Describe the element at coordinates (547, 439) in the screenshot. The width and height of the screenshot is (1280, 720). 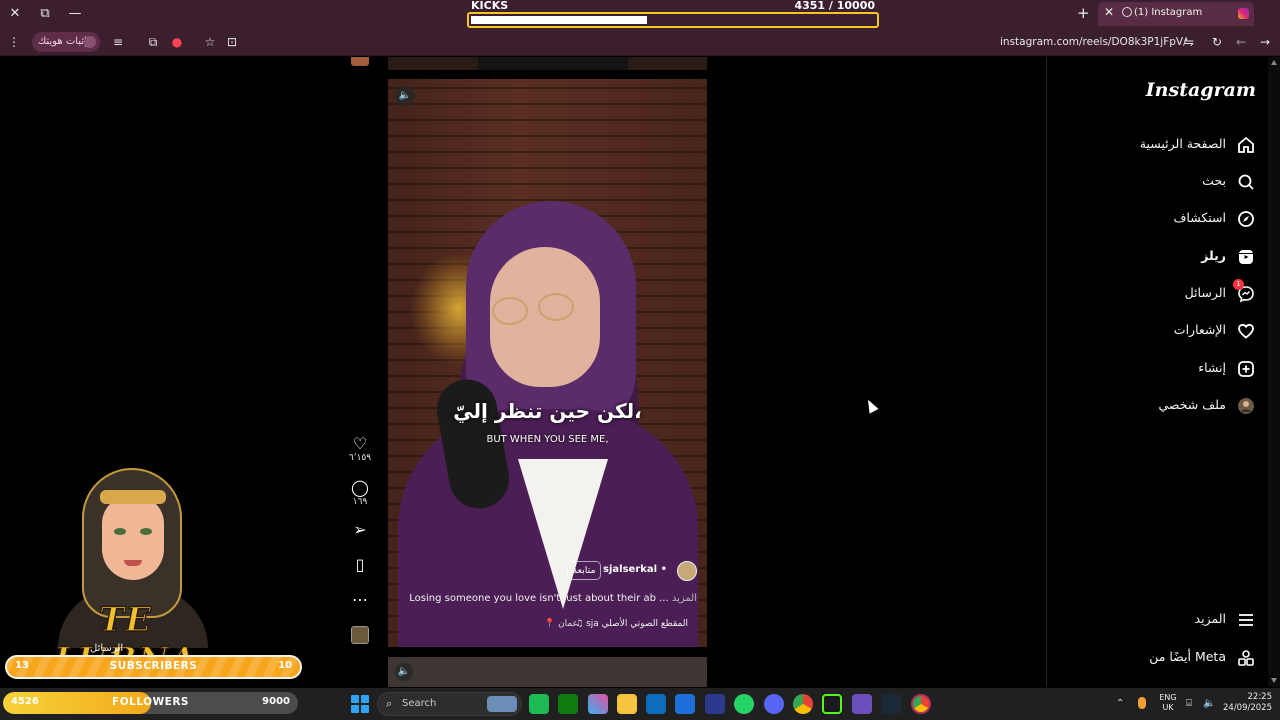
I see `caption-english: BUT WHEN YOU SEE ME,` at that location.